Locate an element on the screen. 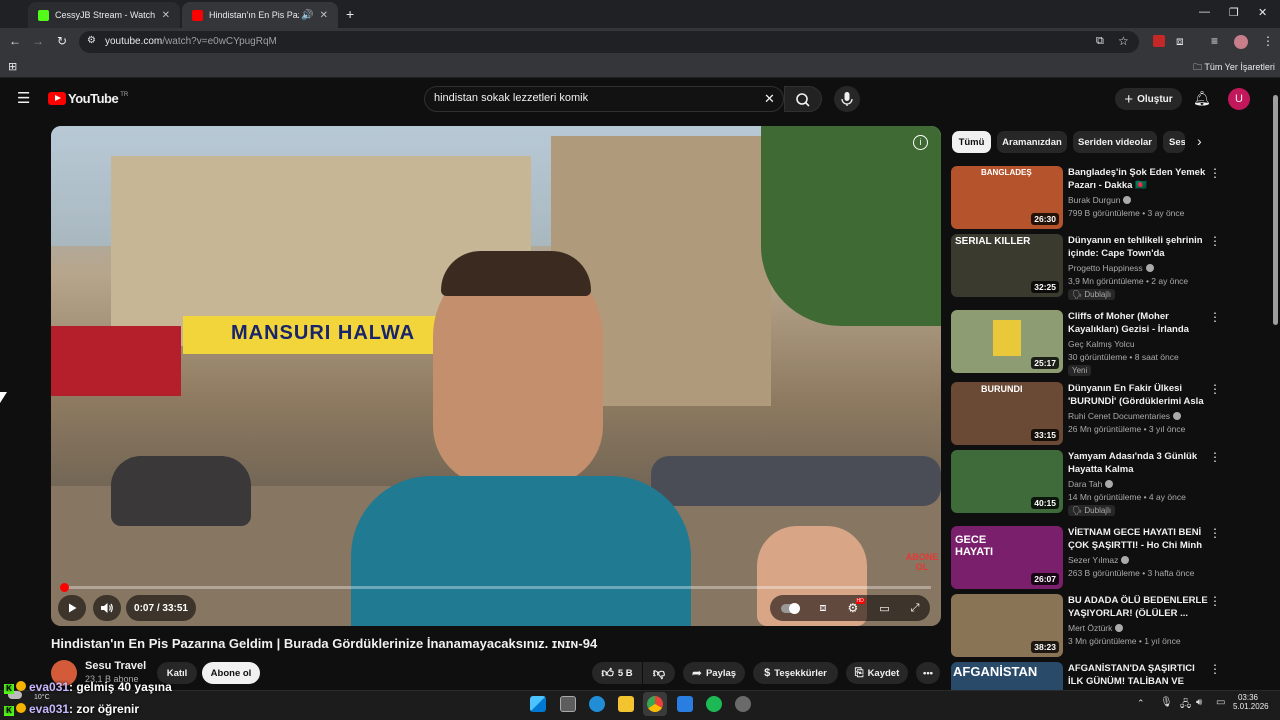 The image size is (1280, 720). create-button: + Oluştur is located at coordinates (1148, 99).